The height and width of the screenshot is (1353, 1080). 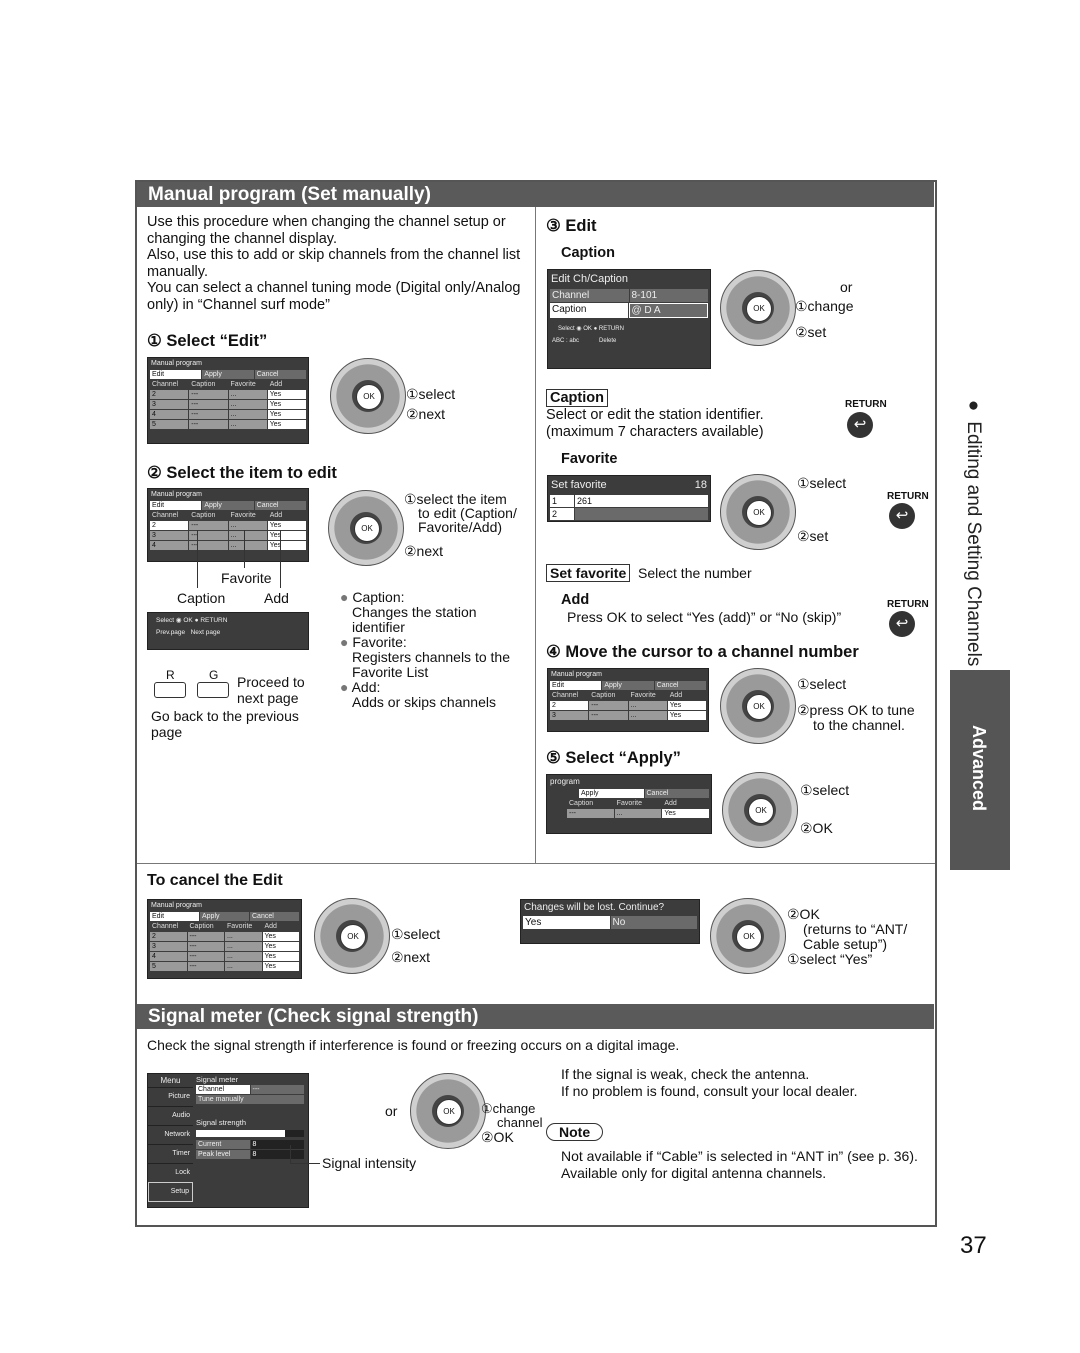 I want to click on menu-item-setup: Setup, so click(x=170, y=1192).